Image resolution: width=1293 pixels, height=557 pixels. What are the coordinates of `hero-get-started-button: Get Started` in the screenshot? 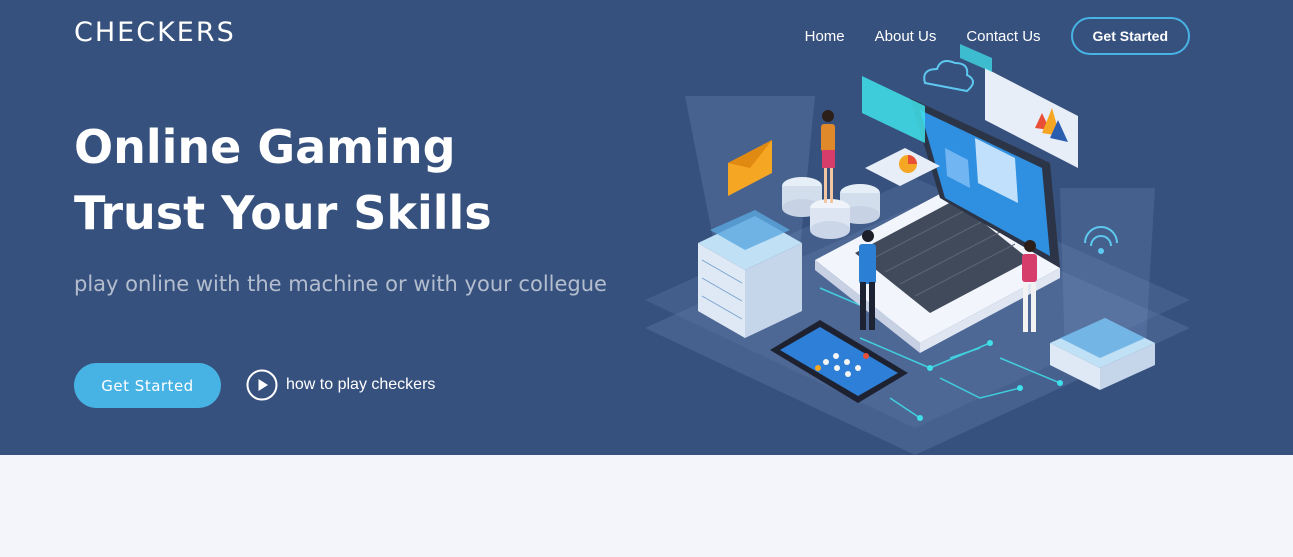 It's located at (147, 385).